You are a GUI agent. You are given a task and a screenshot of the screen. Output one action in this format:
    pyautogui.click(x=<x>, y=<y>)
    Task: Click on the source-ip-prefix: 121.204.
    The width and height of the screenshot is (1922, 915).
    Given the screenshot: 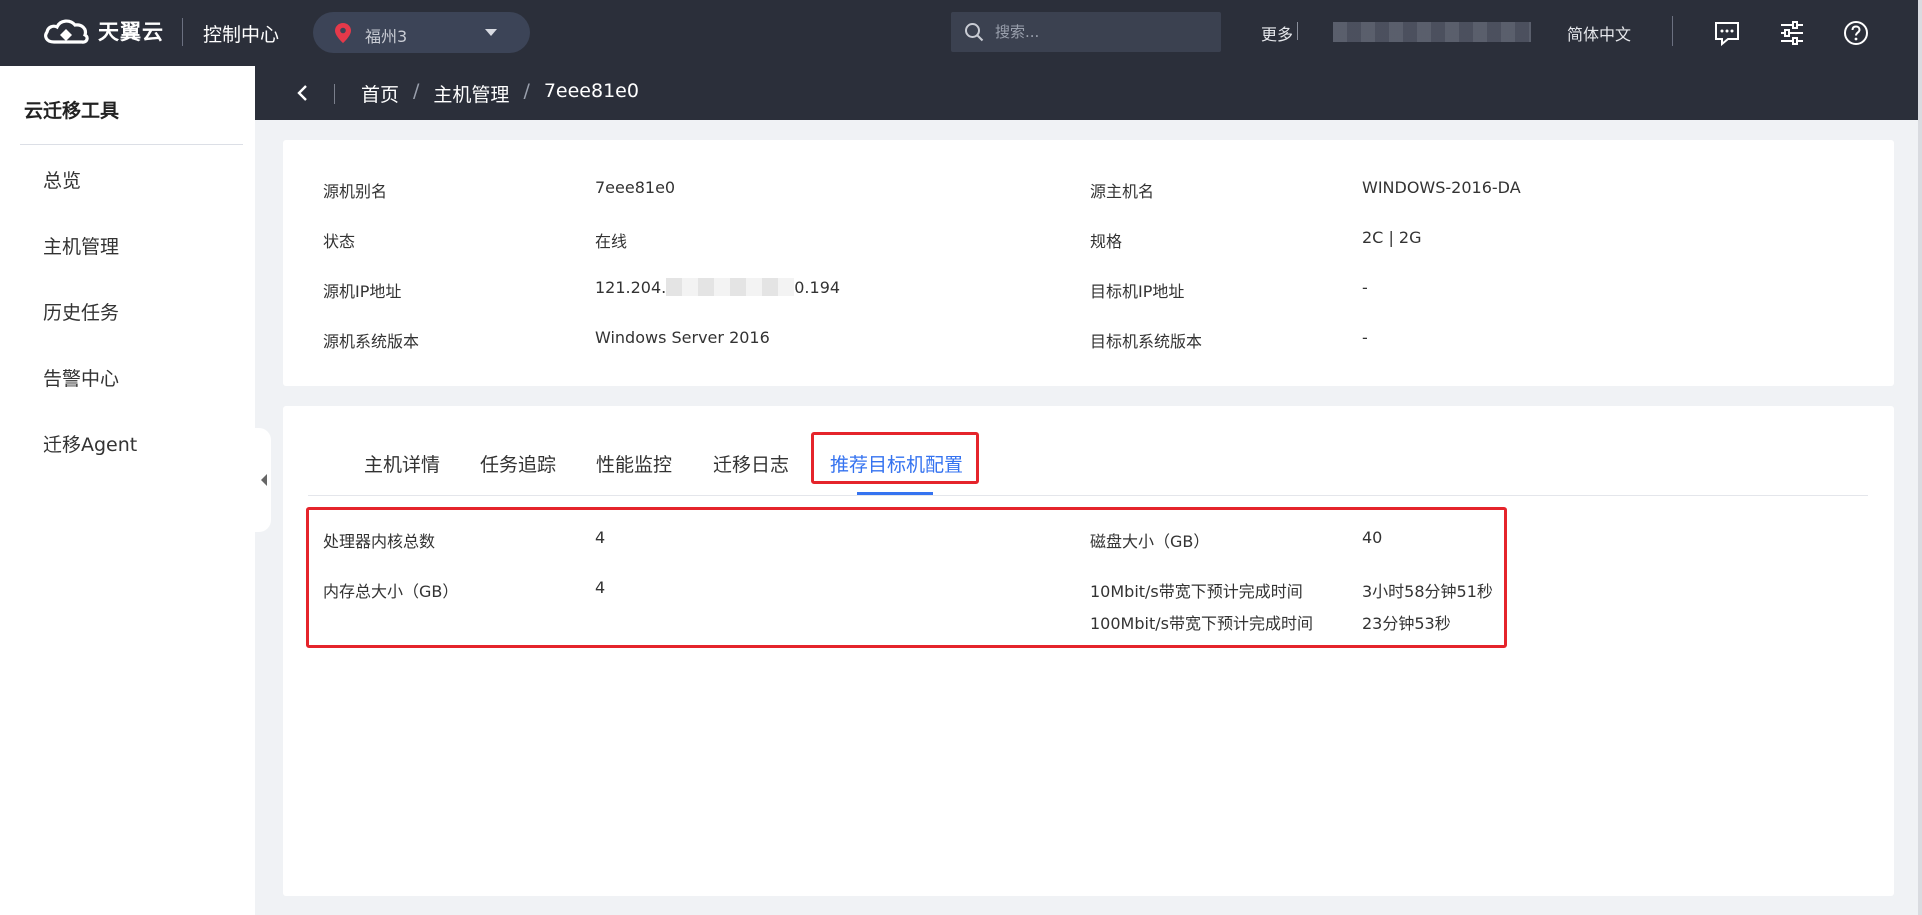 What is the action you would take?
    pyautogui.click(x=631, y=287)
    